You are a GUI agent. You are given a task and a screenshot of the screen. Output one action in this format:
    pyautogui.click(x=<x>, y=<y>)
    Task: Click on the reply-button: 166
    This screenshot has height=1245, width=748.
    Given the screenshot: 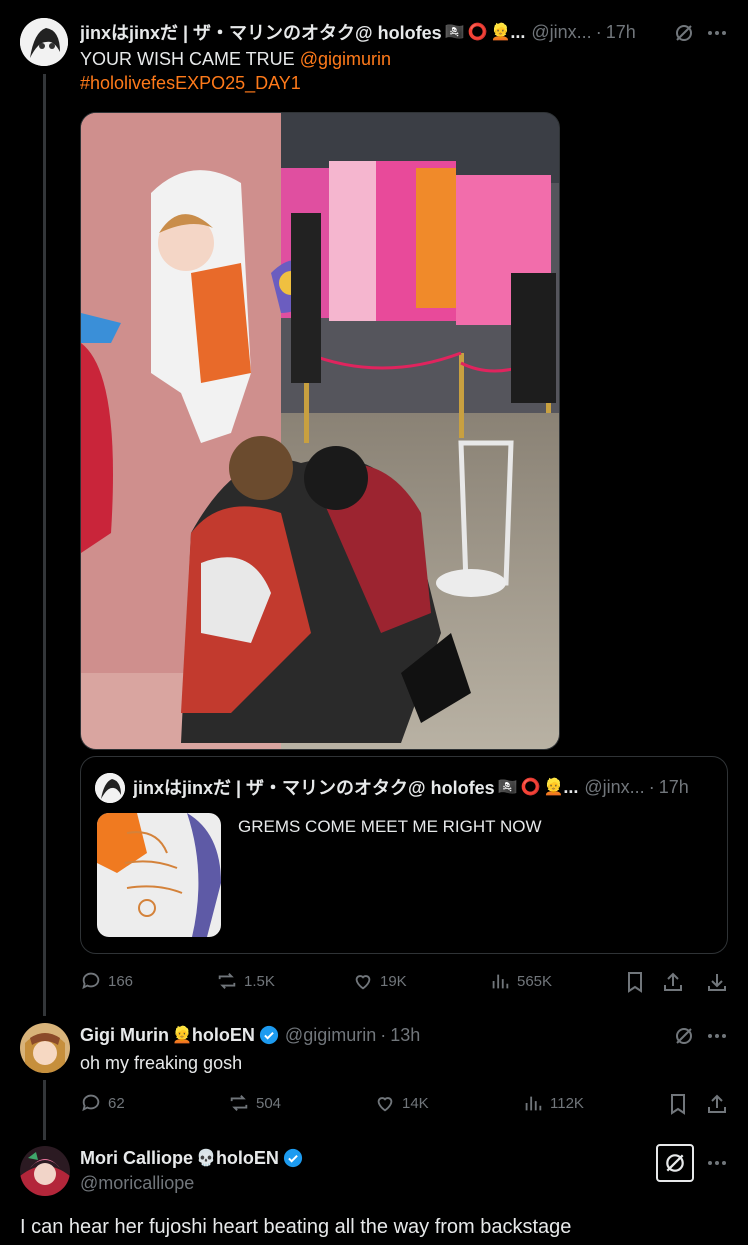 What is the action you would take?
    pyautogui.click(x=106, y=981)
    